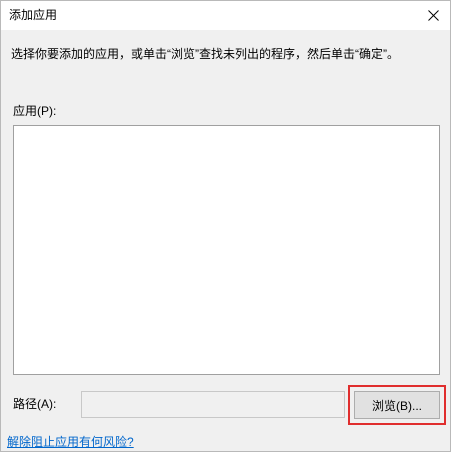 This screenshot has height=452, width=451. I want to click on path-label: 路径(A):, so click(35, 404).